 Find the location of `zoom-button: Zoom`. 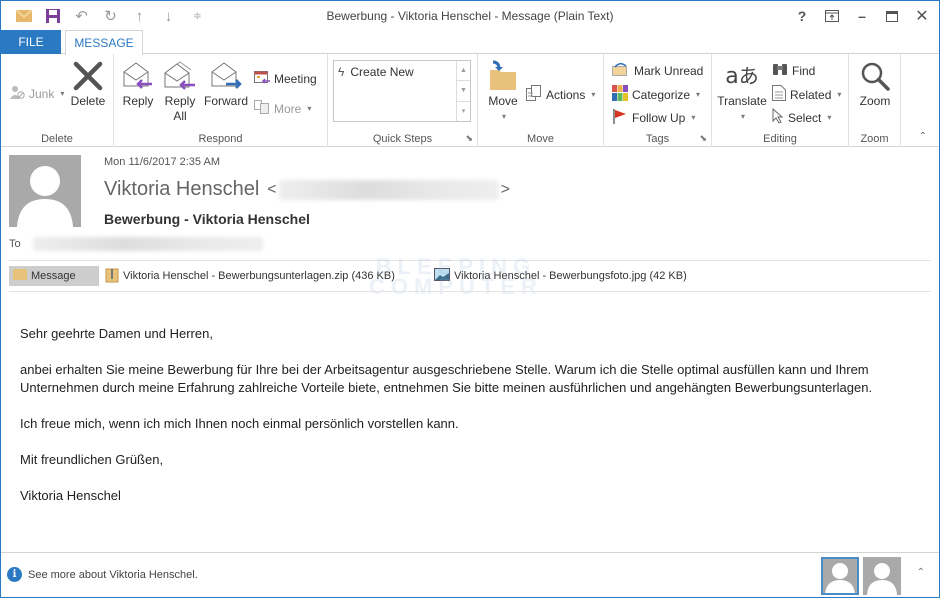

zoom-button: Zoom is located at coordinates (875, 83).